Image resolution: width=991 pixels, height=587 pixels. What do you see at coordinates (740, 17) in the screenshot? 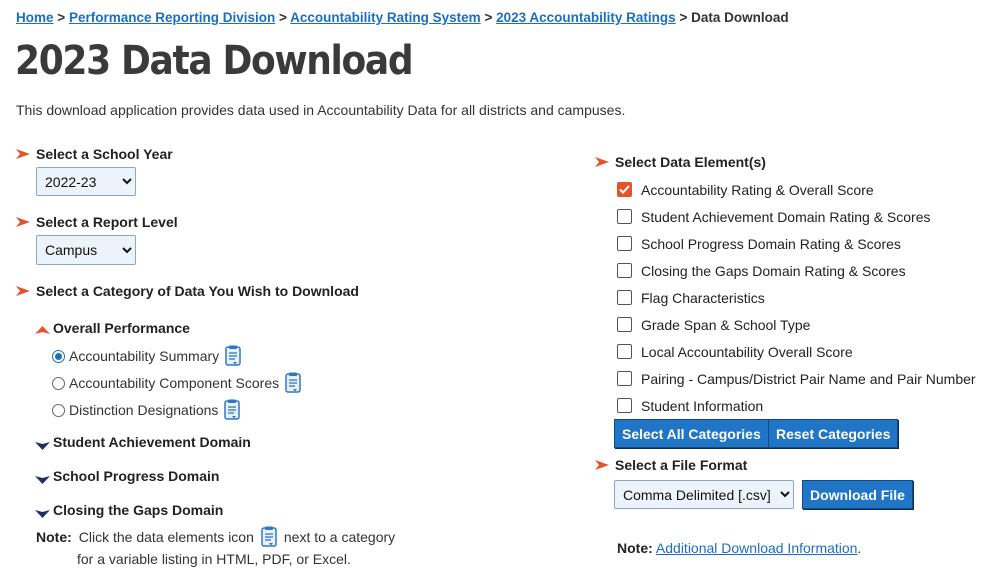
I see `breadcrumb-current: Data Download` at bounding box center [740, 17].